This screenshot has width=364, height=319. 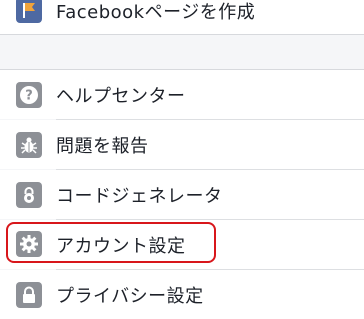 What do you see at coordinates (29, 11) in the screenshot?
I see `flag-icon` at bounding box center [29, 11].